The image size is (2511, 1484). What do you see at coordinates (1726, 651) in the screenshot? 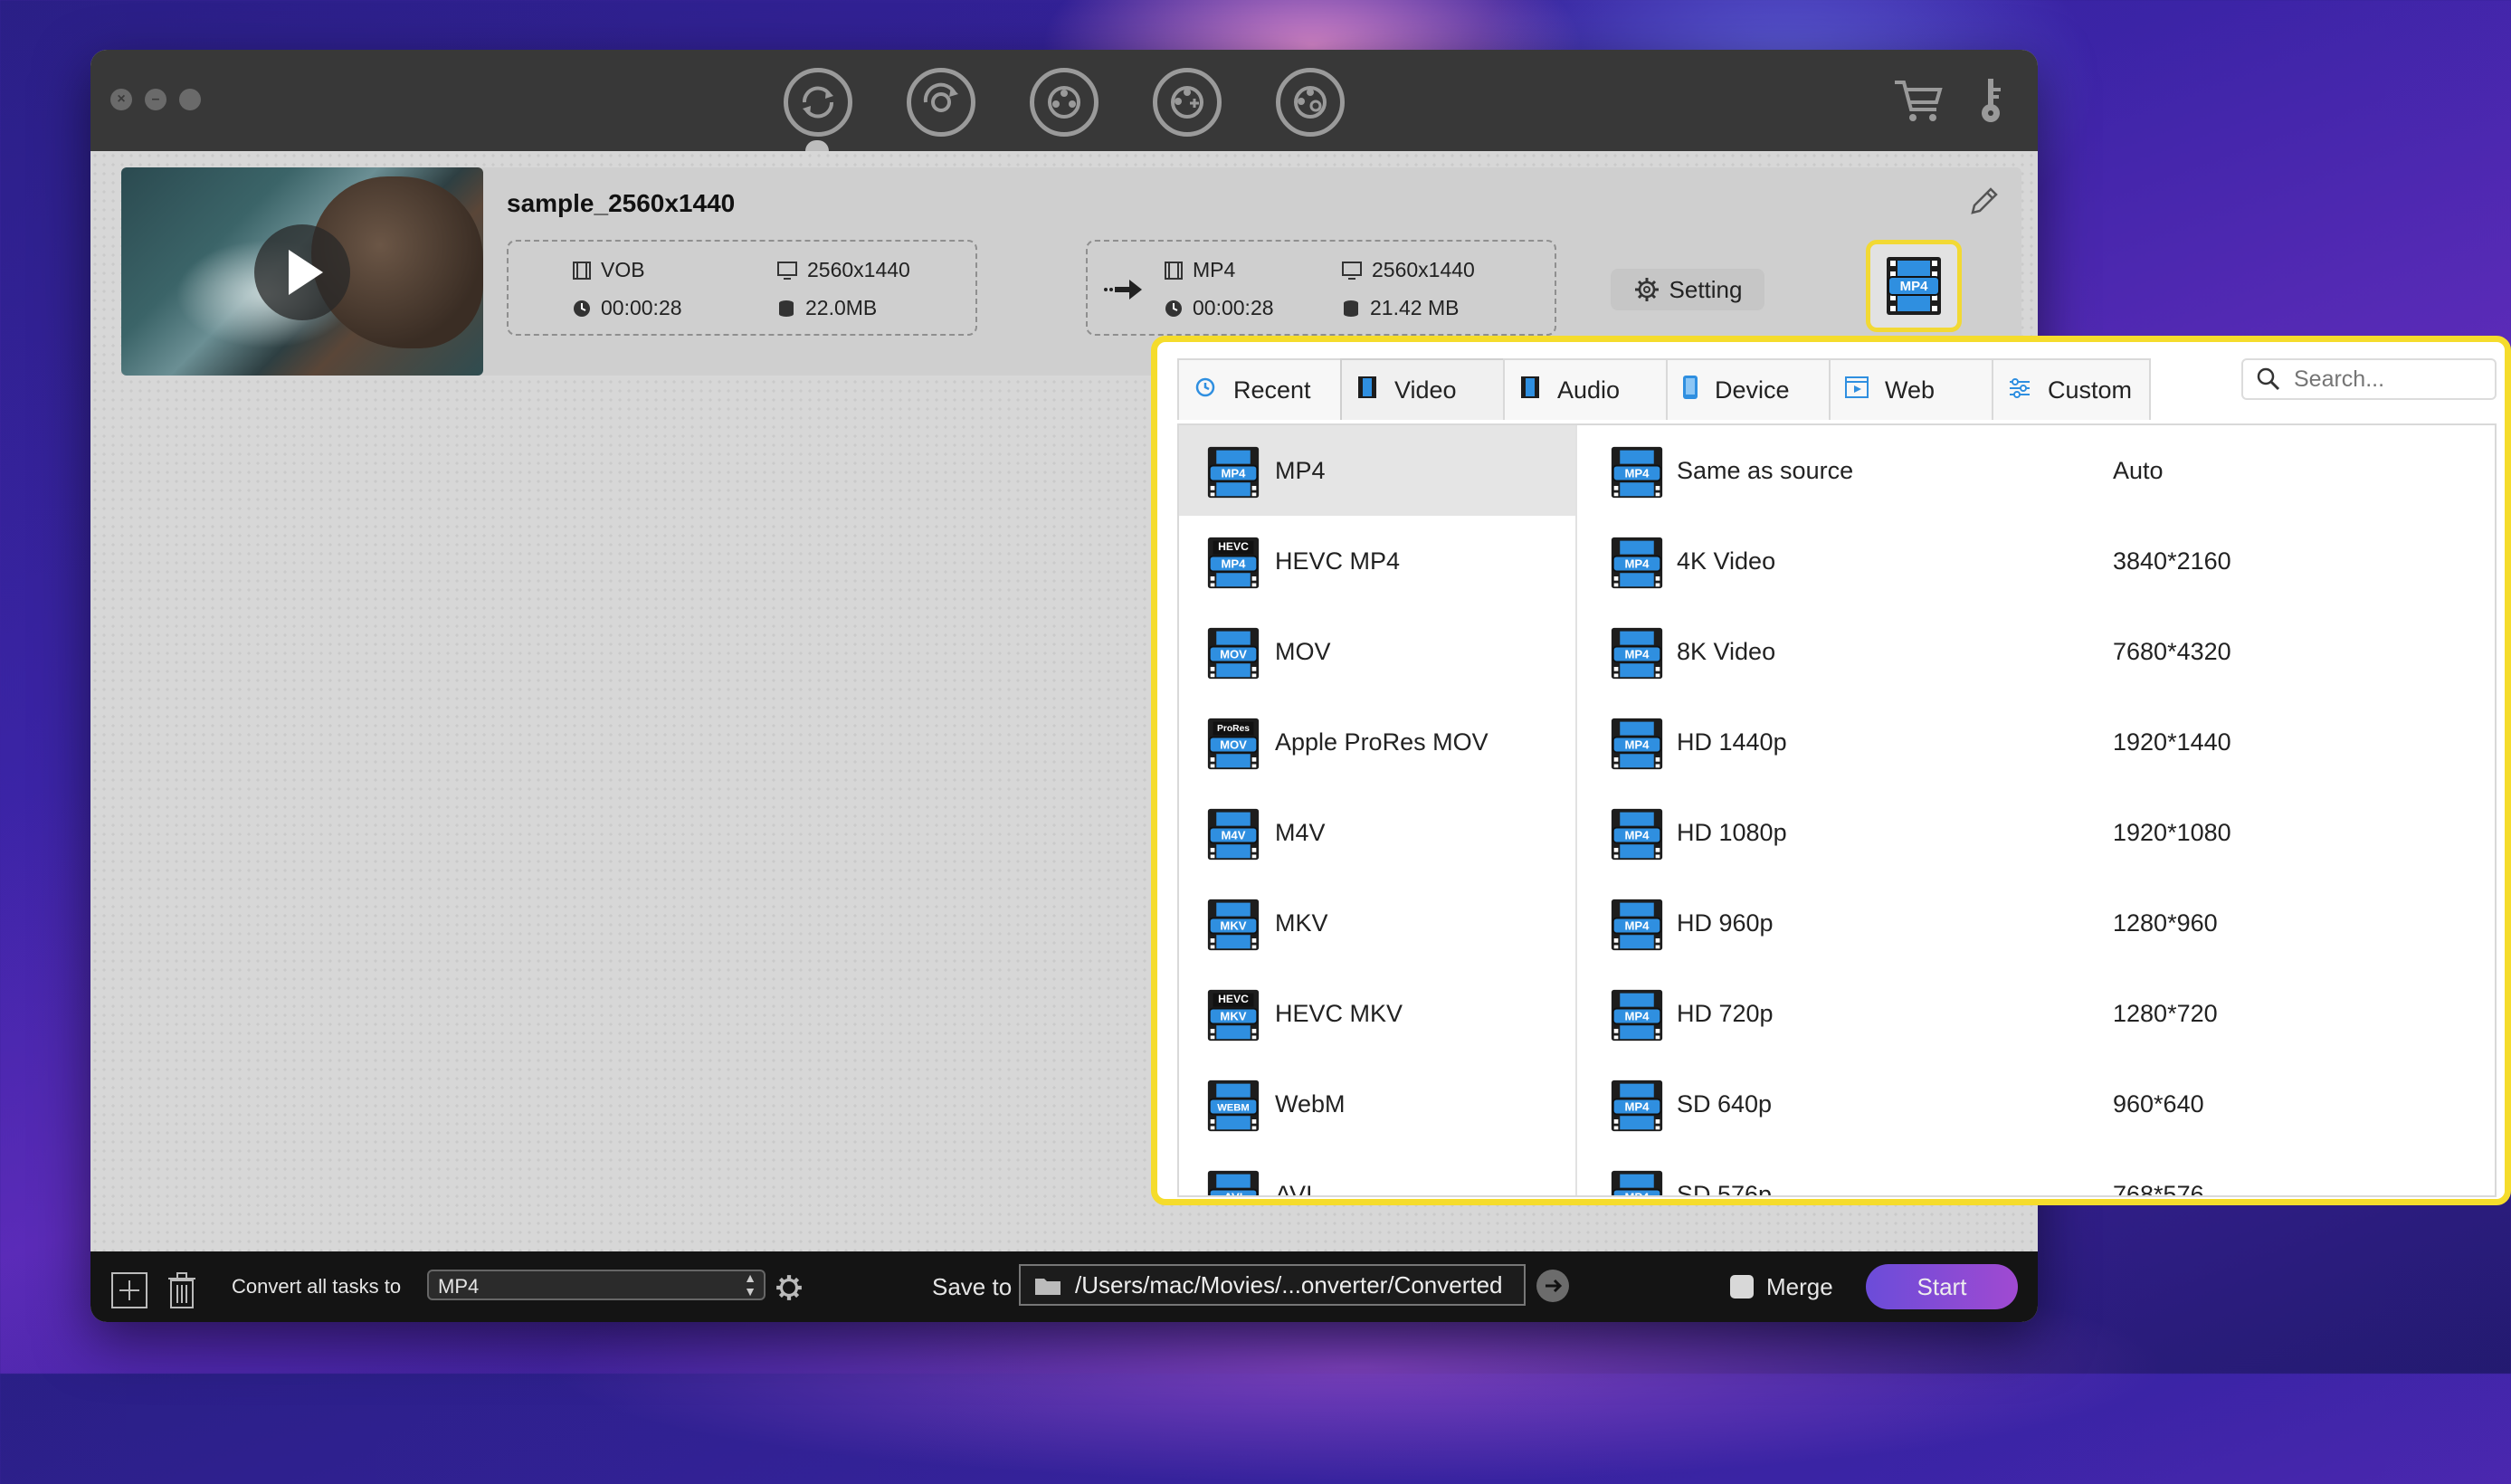
I see `preset-name: 8K Video` at bounding box center [1726, 651].